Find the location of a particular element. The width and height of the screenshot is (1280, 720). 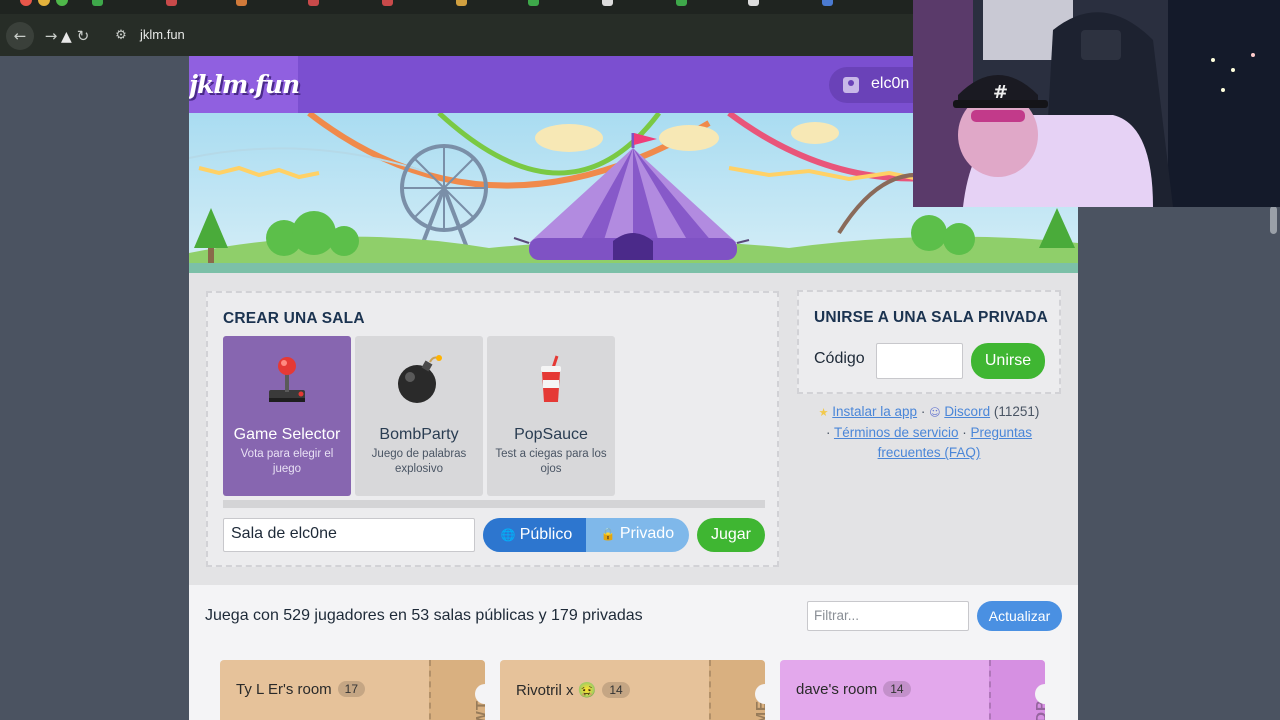

join-private-title: UNIRSE A UNA SALA PRIVADA is located at coordinates (931, 317).